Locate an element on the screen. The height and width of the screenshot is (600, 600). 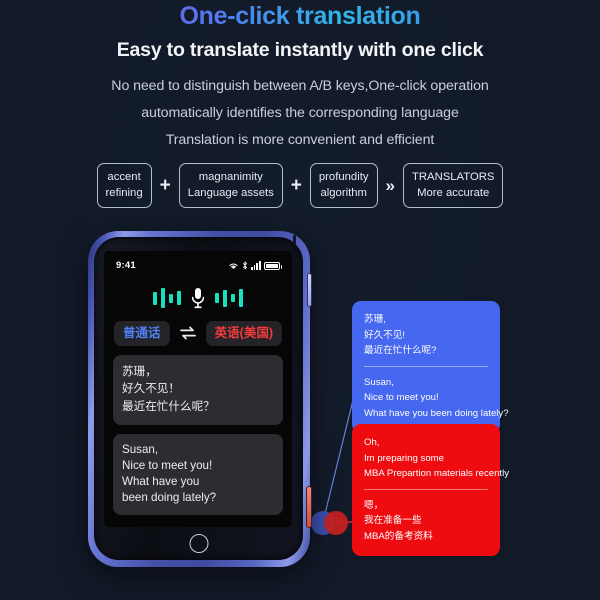
bubble-line: 最近在忙什么呢？ is located at coordinates (168, 407).